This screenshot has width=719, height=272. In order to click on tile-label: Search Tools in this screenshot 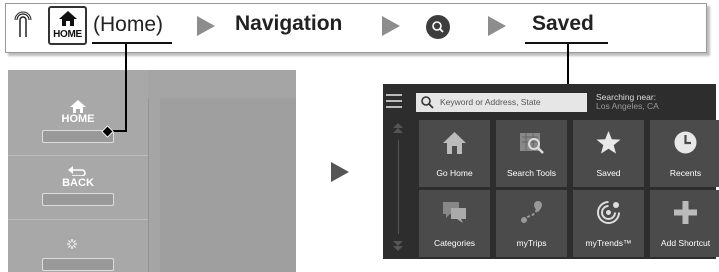, I will do `click(531, 173)`.